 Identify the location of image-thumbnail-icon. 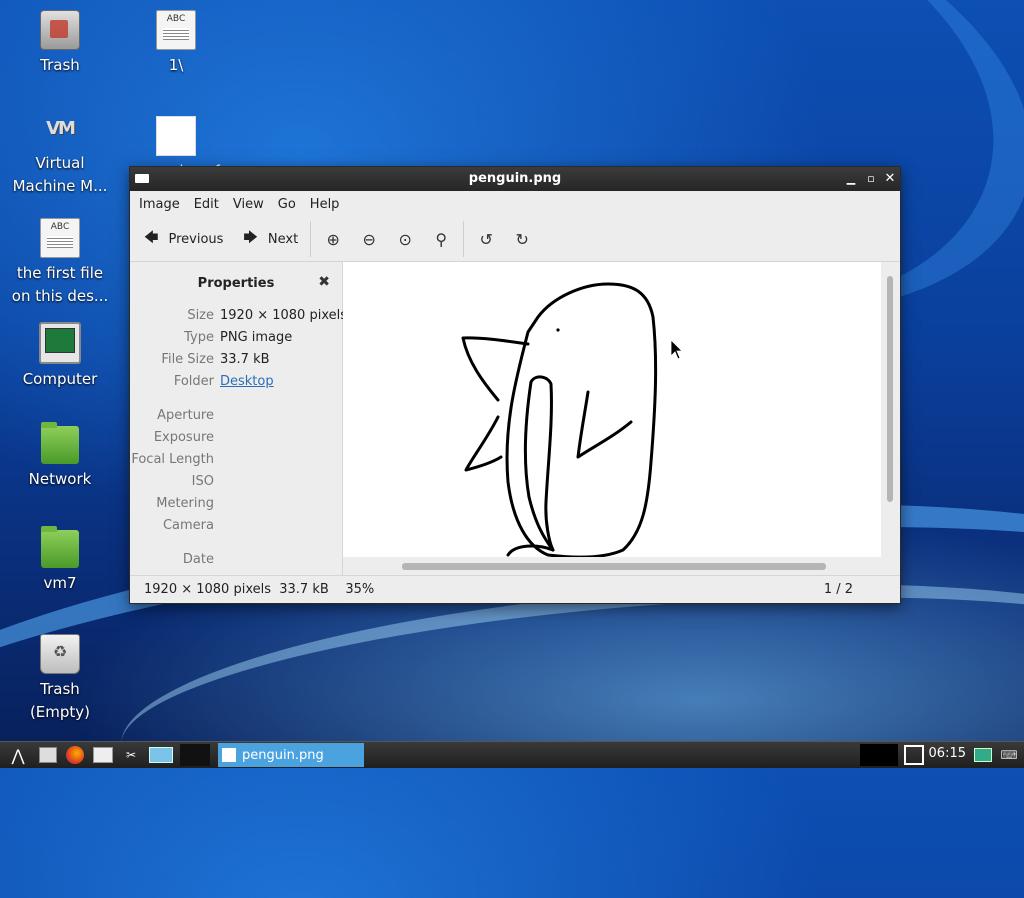
(176, 136).